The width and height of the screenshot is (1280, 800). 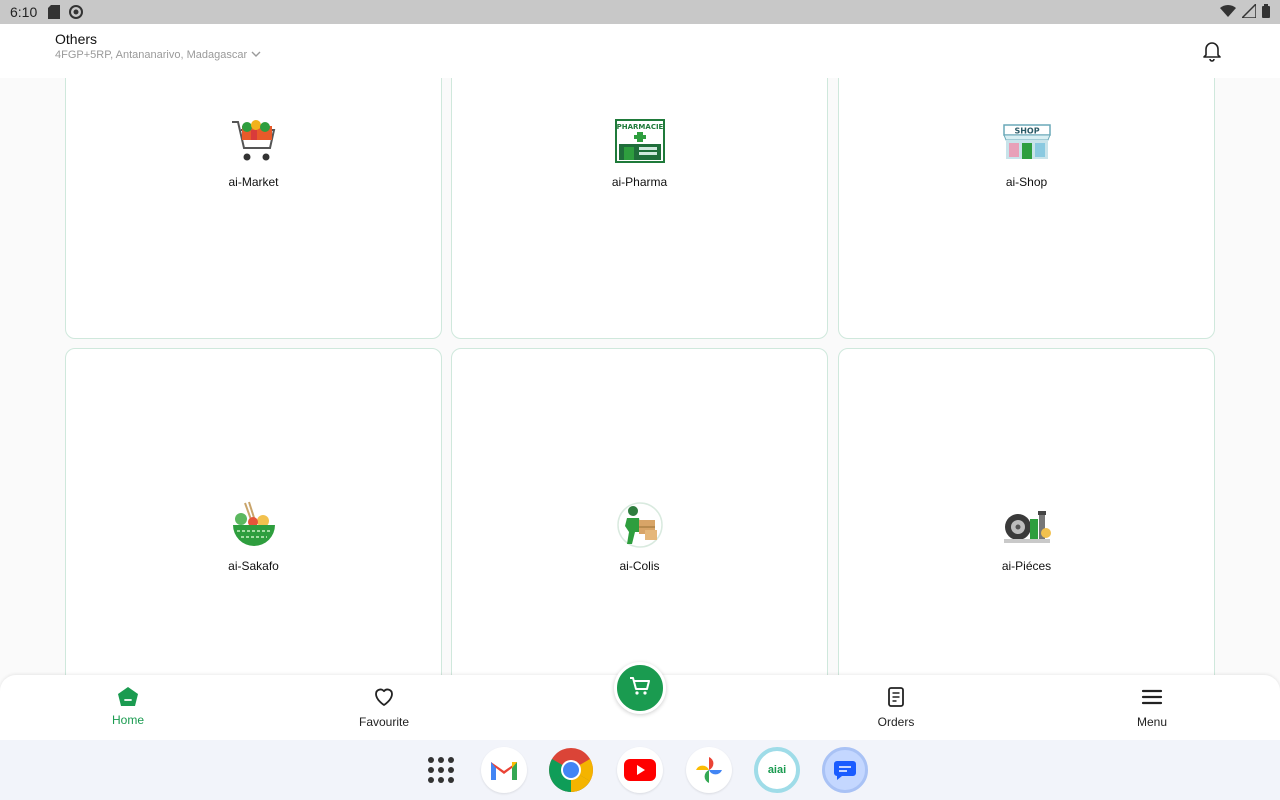 I want to click on cart-icon, so click(x=640, y=688).